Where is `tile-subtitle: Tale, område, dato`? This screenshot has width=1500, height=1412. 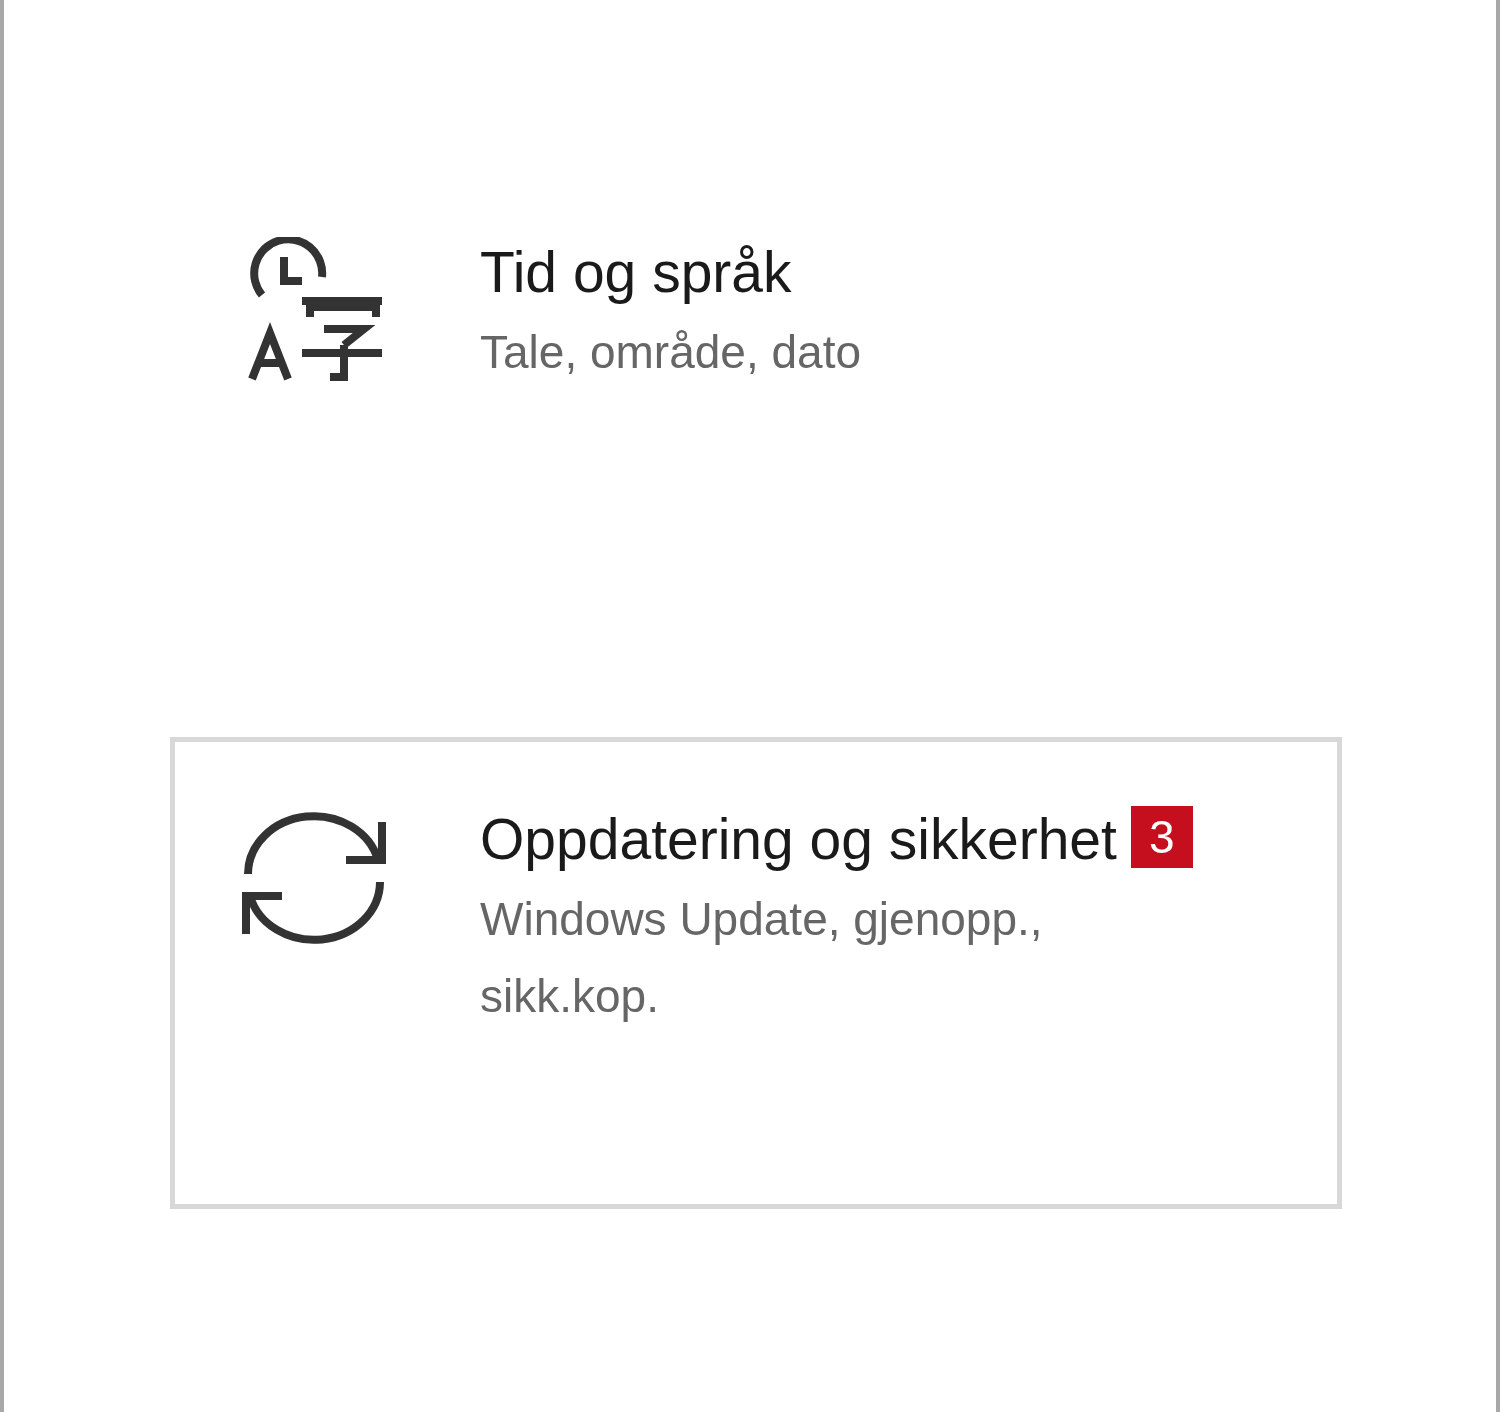
tile-subtitle: Tale, område, dato is located at coordinates (670, 353).